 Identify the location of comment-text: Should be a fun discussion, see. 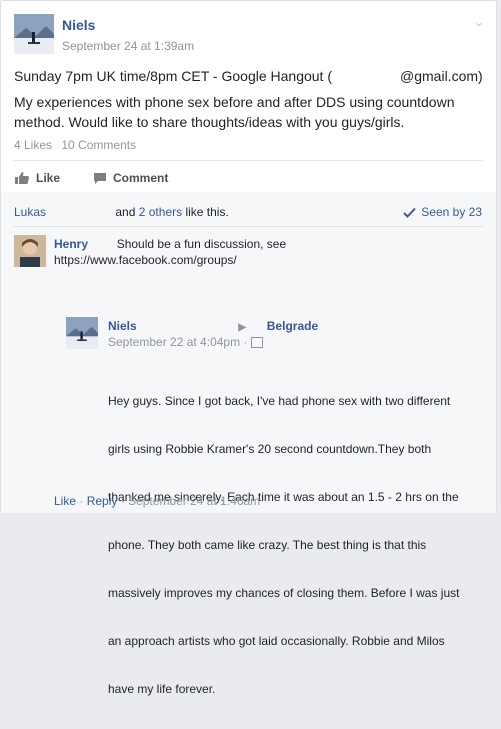
(201, 244).